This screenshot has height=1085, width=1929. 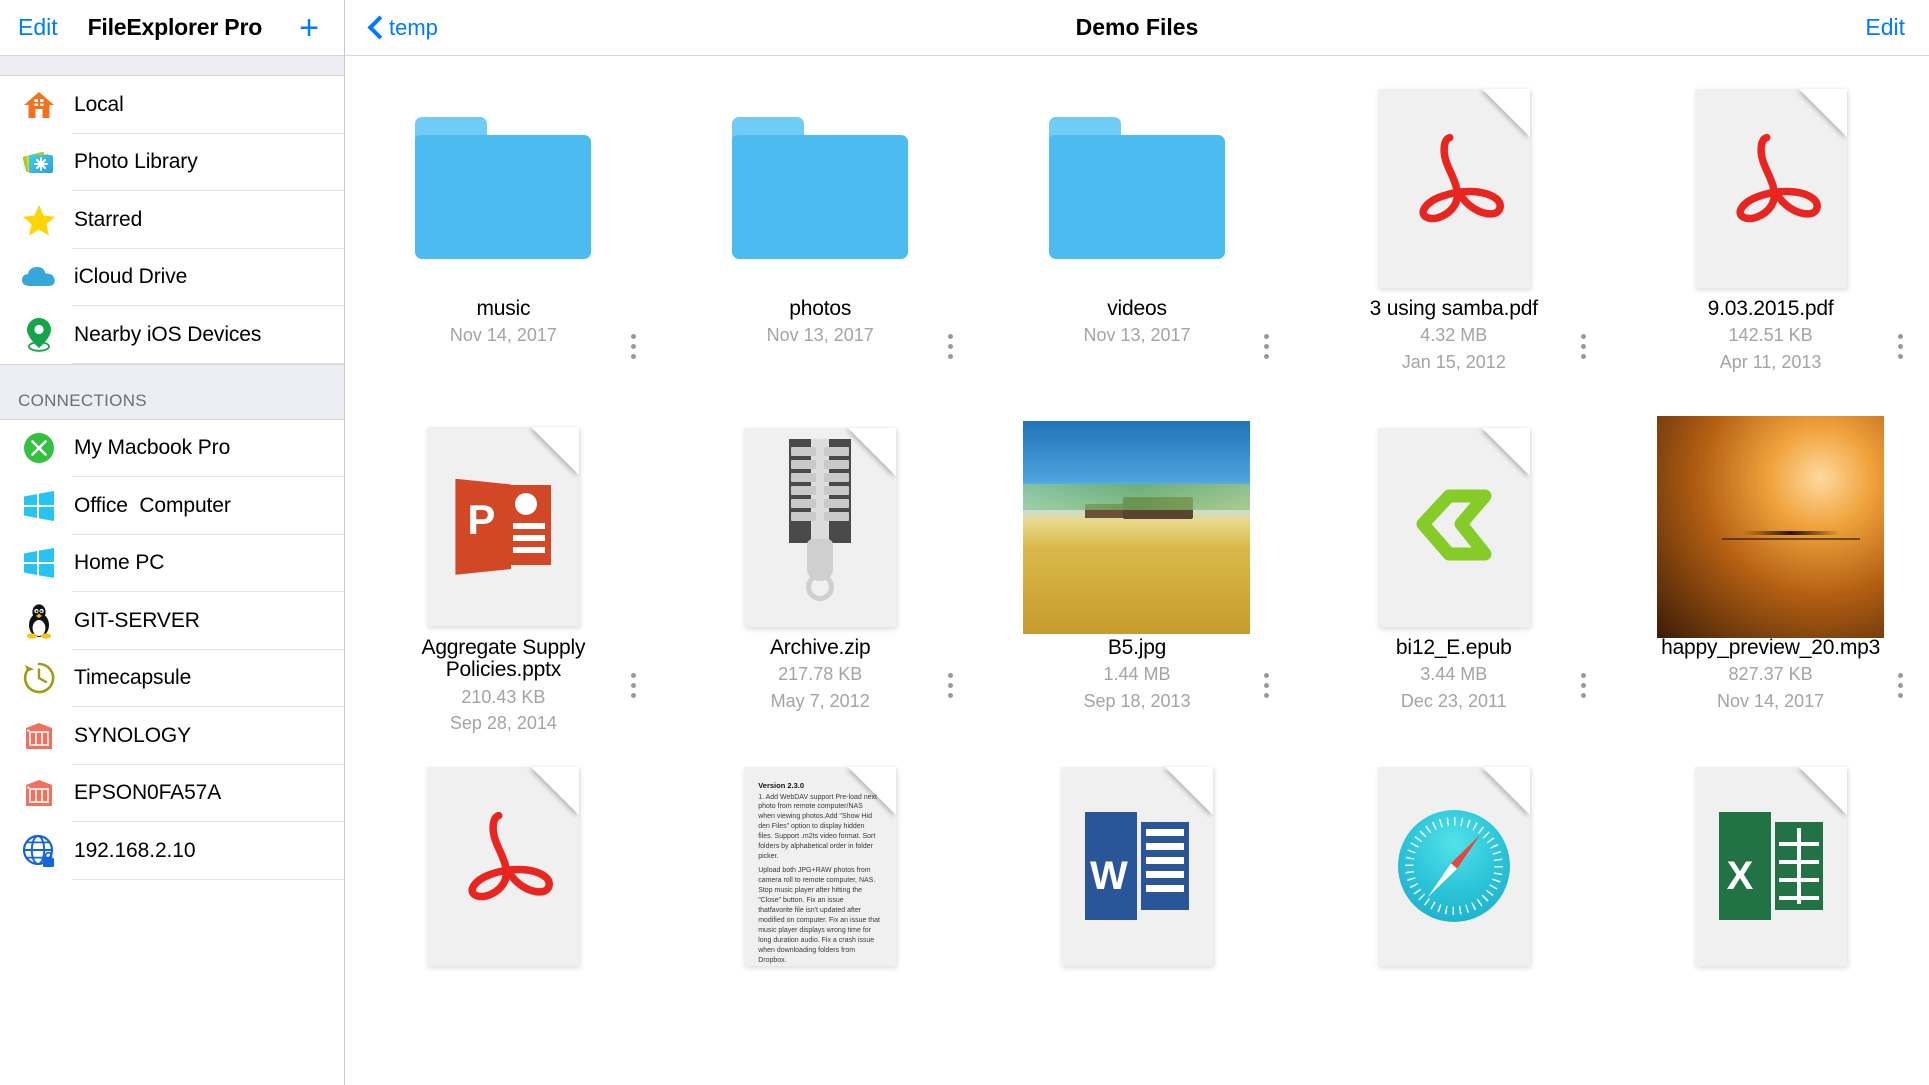 I want to click on sidebar-item-label: EPSON0FA57A, so click(x=148, y=793).